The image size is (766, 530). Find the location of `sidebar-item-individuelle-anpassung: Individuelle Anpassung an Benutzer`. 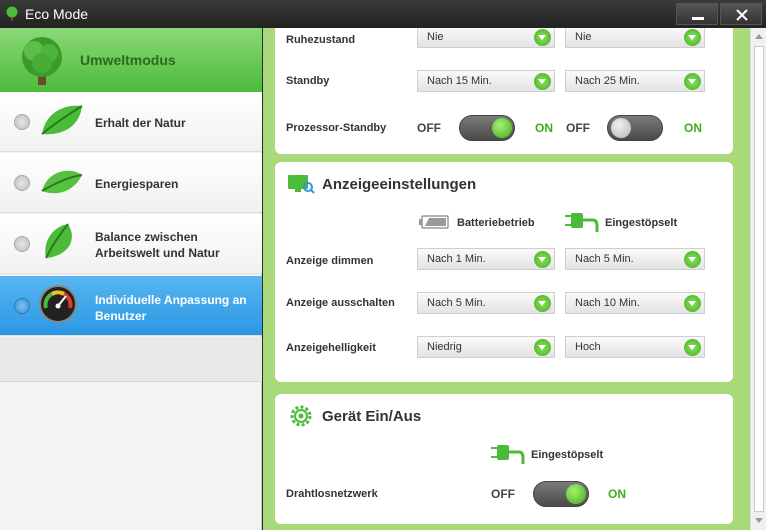

sidebar-item-individuelle-anpassung: Individuelle Anpassung an Benutzer is located at coordinates (131, 306).